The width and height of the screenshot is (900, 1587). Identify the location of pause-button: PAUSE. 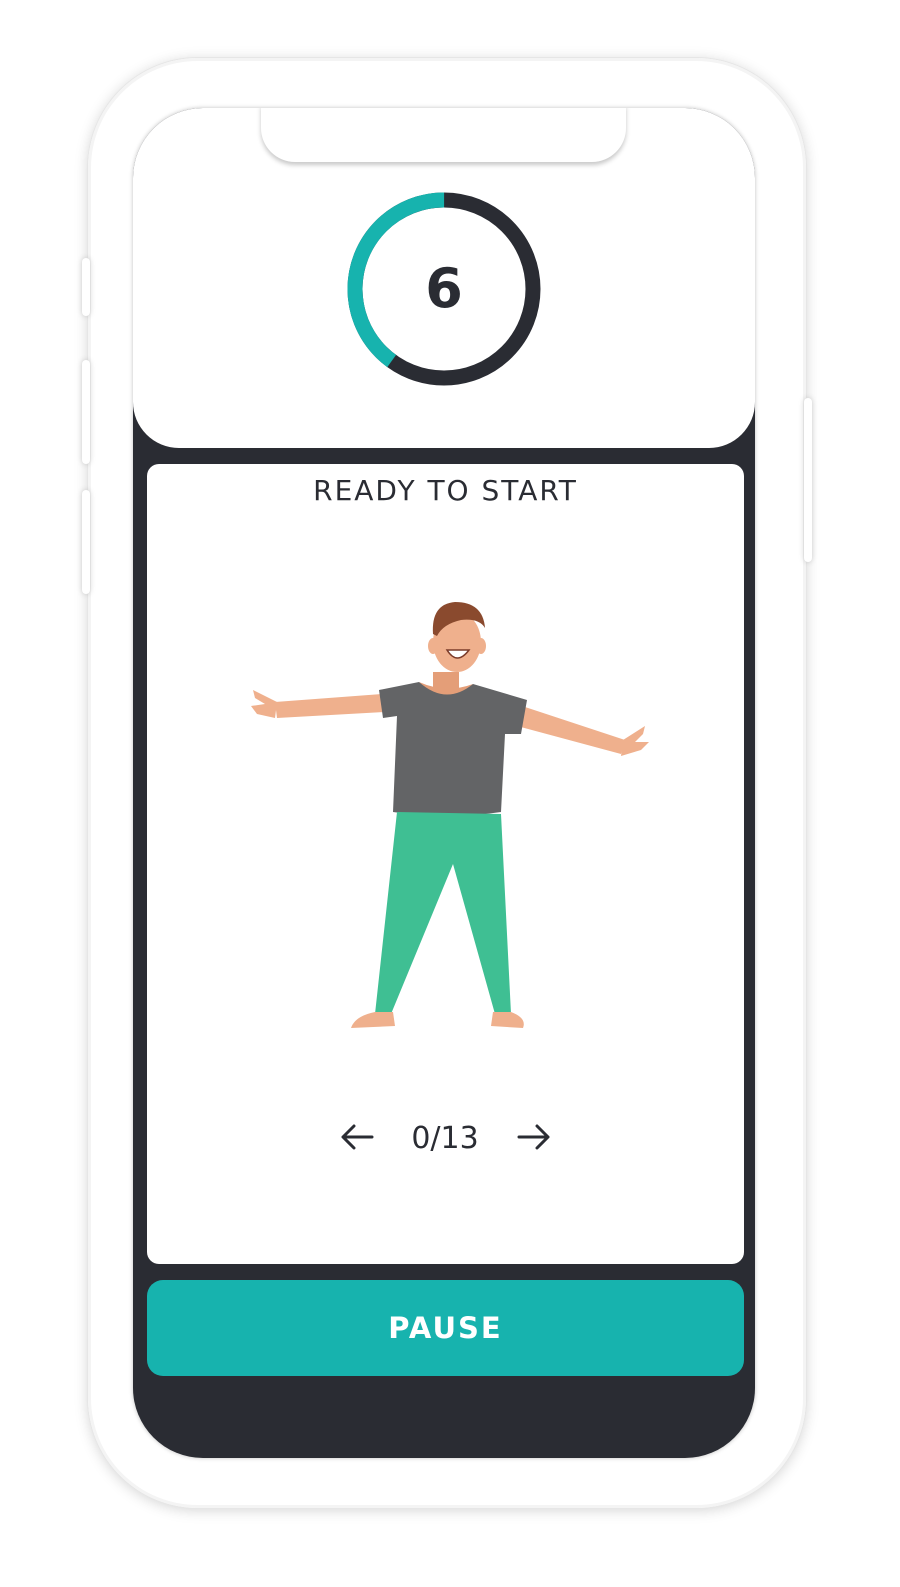
(445, 1328).